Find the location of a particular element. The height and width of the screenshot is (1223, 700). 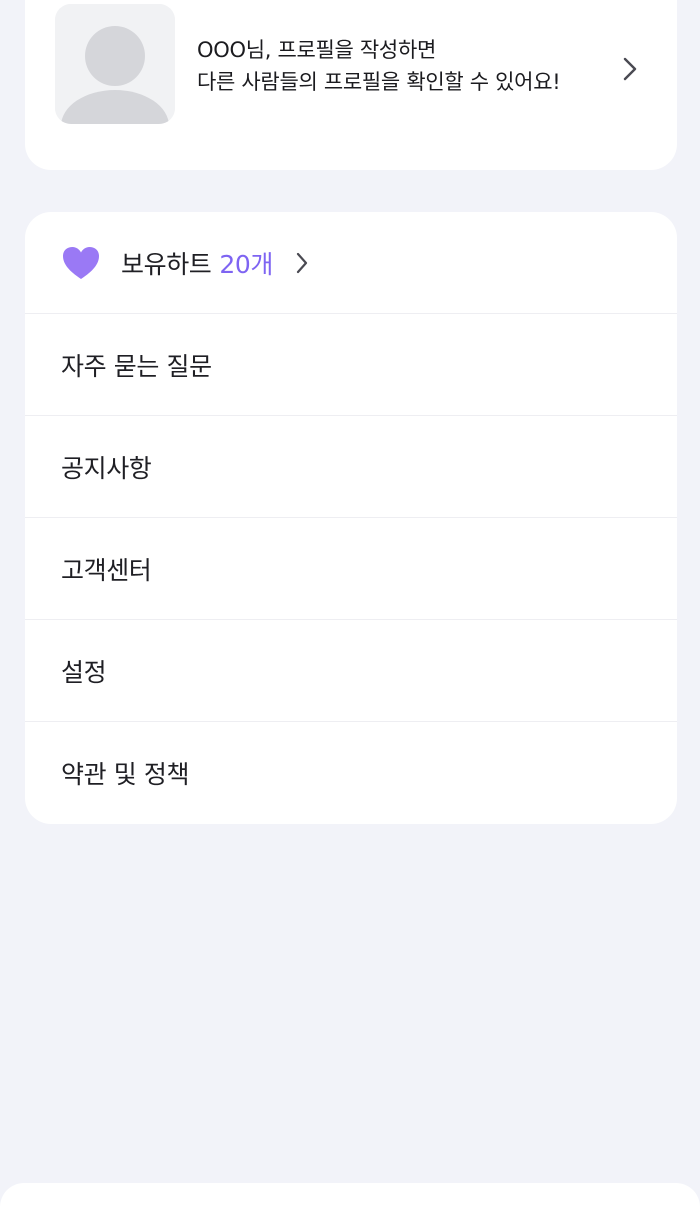

bottom-sheet is located at coordinates (350, 1203).